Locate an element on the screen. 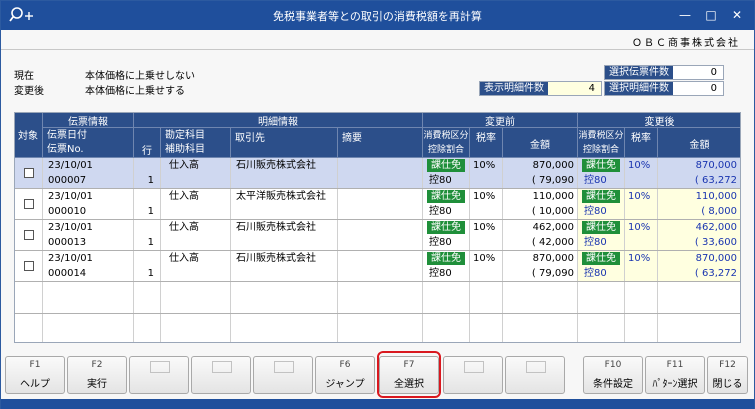 This screenshot has height=409, width=755. fkey-f1-button: F1 ヘルプ is located at coordinates (35, 375).